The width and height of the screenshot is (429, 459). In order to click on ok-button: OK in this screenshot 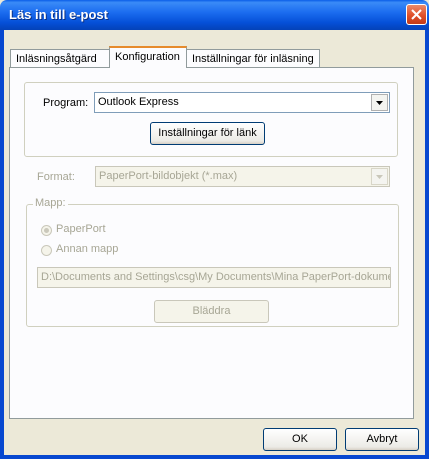, I will do `click(300, 439)`.